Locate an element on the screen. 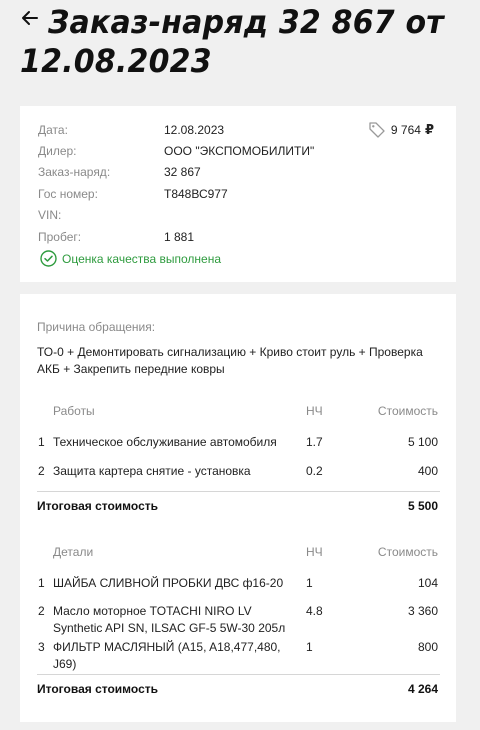  parts-total-value: 4 264 is located at coordinates (422, 689).